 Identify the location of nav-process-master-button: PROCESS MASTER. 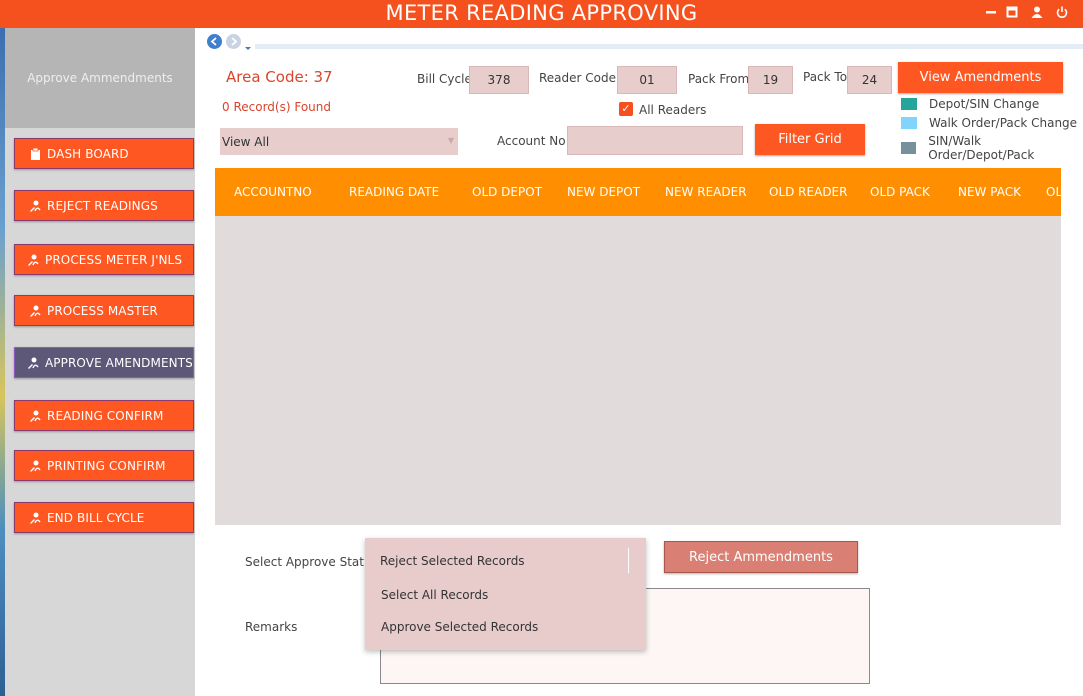
(104, 310).